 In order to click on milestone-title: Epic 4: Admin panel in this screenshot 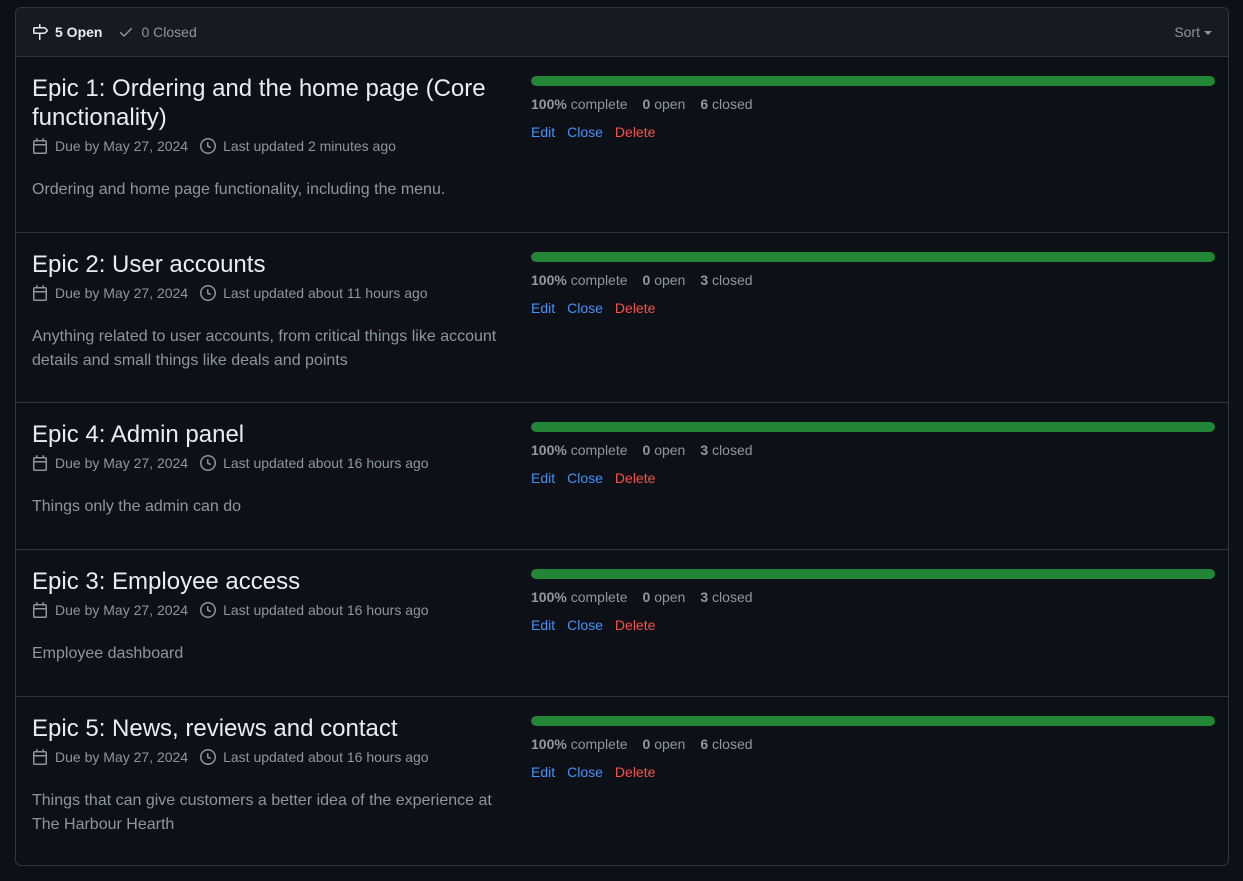, I will do `click(267, 434)`.